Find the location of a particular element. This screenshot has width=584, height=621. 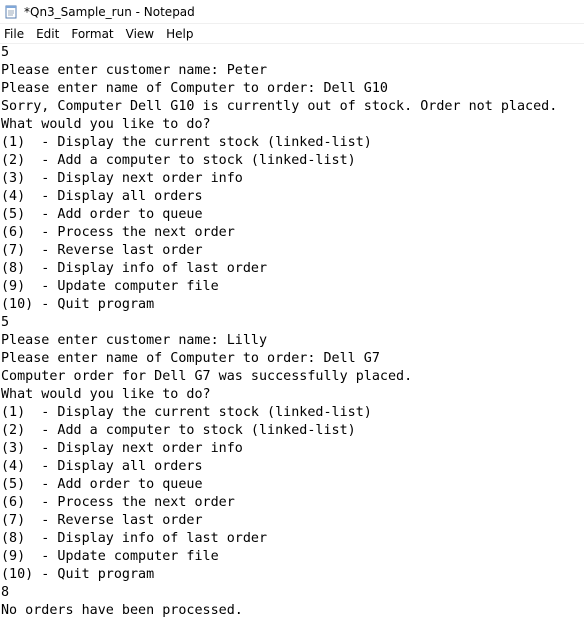

text-line: Please enter customer name: Peter is located at coordinates (134, 70).